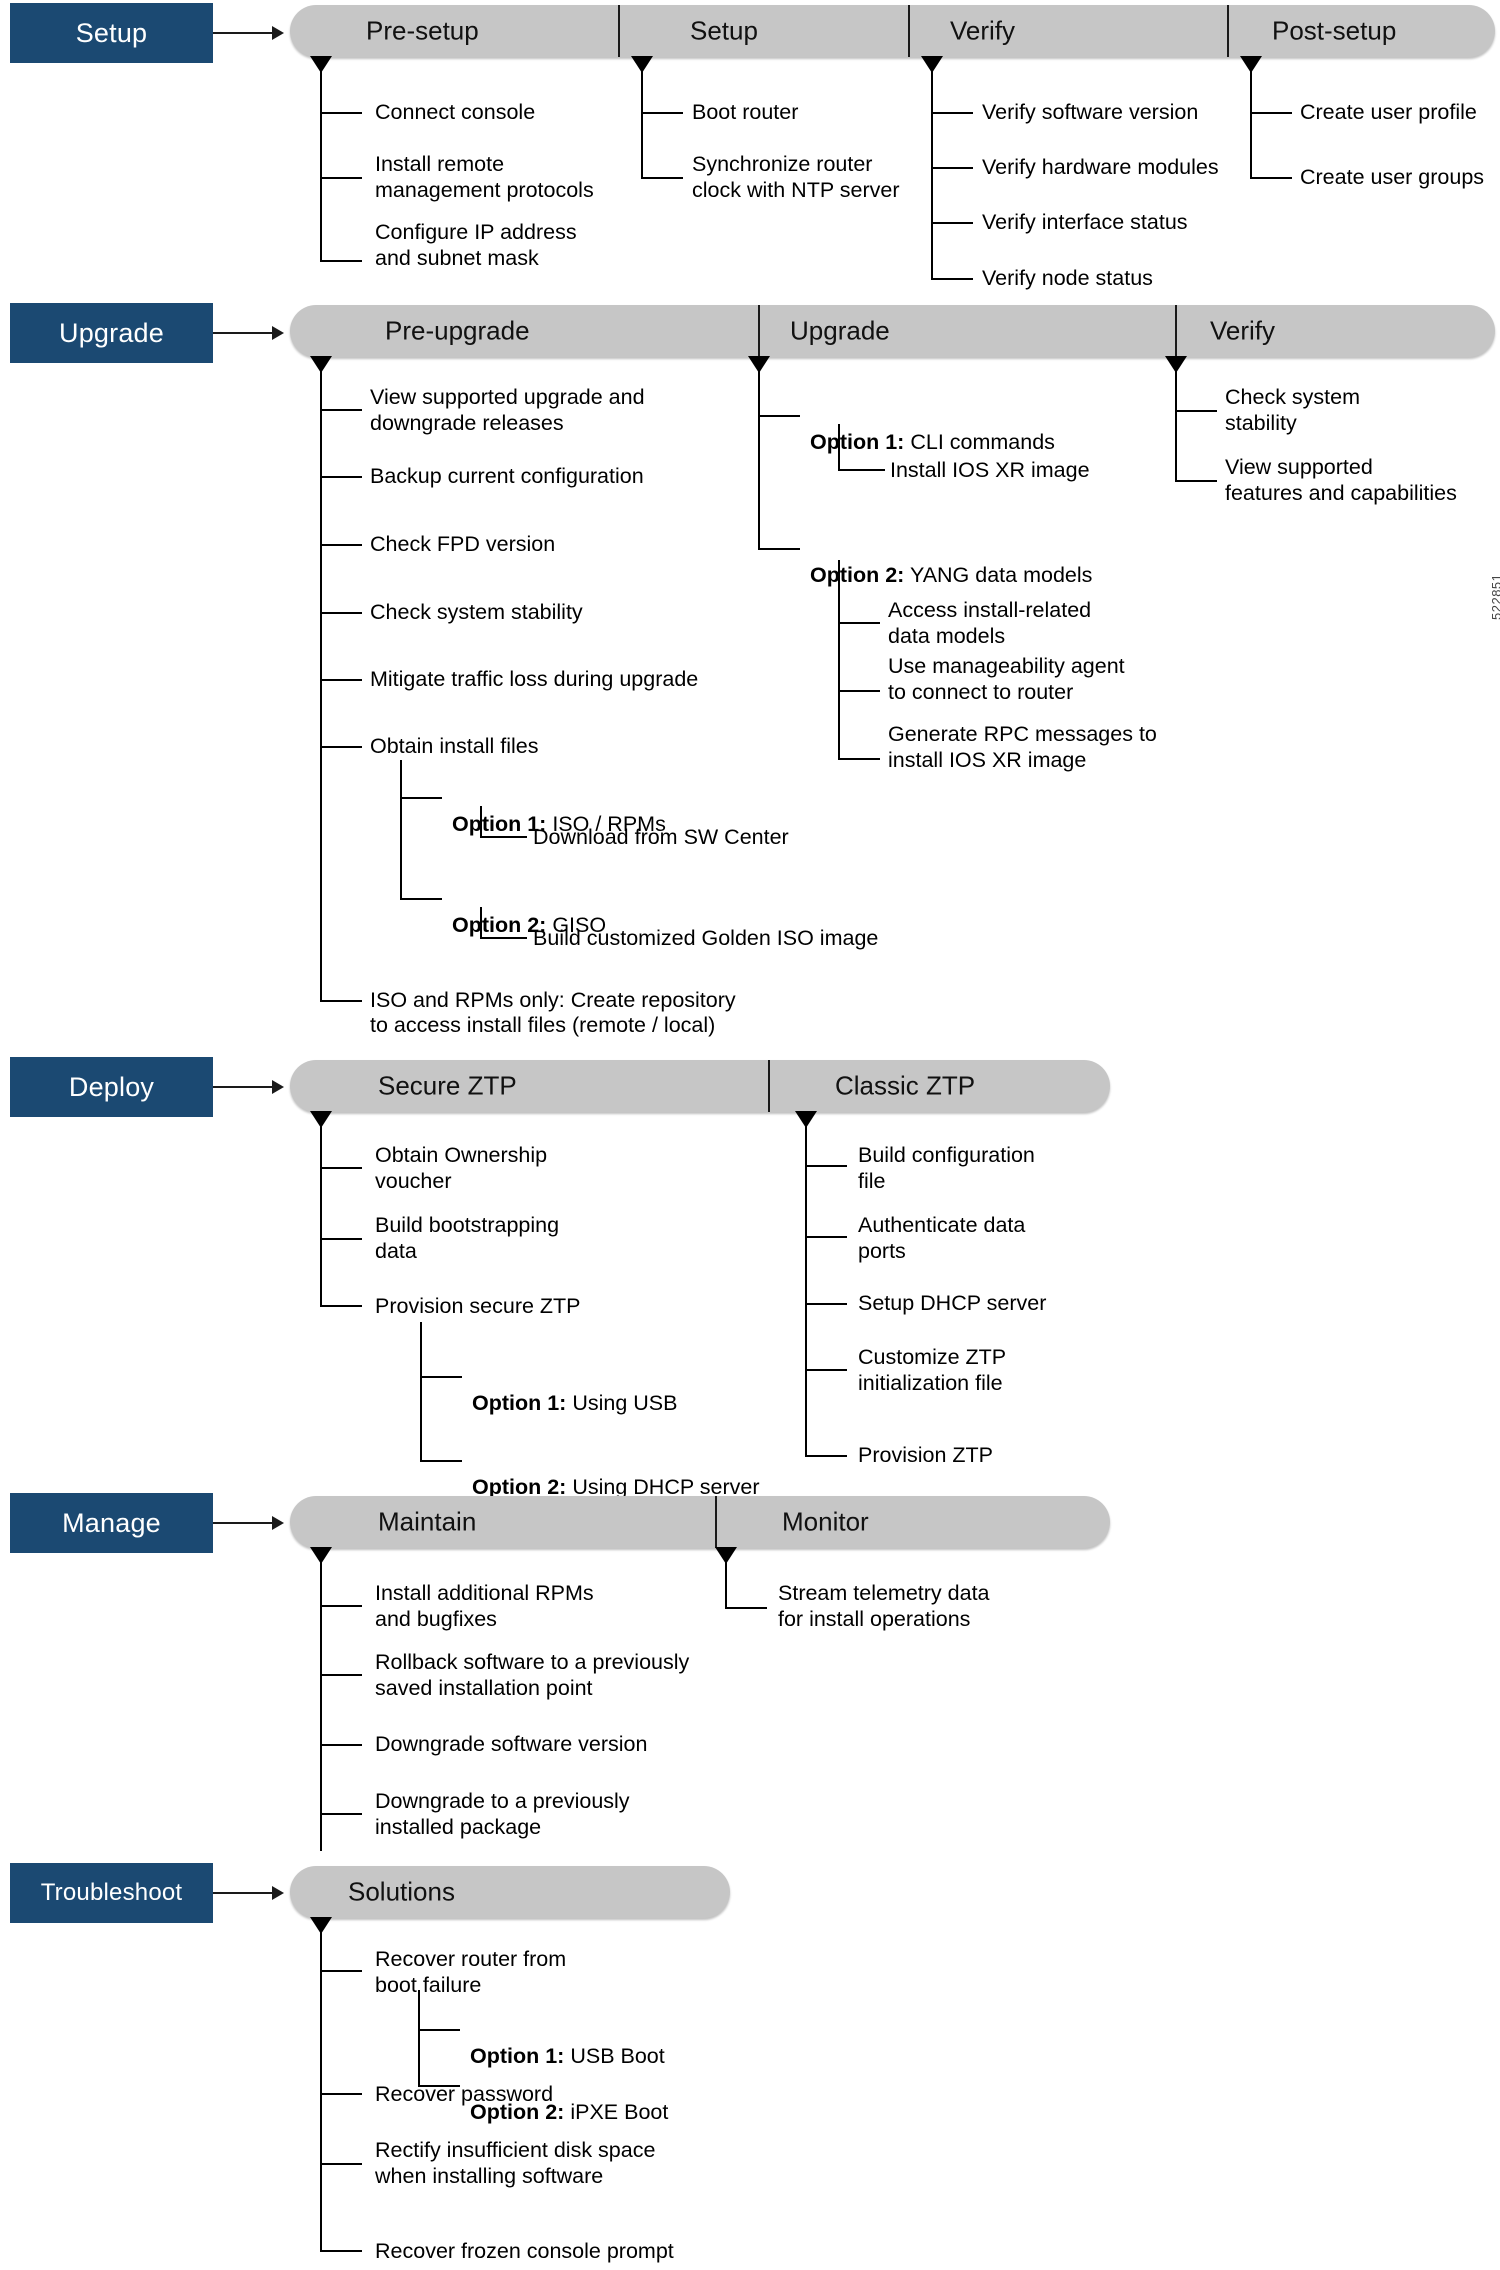  What do you see at coordinates (447, 1085) in the screenshot?
I see `stage-label-secure-ztp: Secure ZTP` at bounding box center [447, 1085].